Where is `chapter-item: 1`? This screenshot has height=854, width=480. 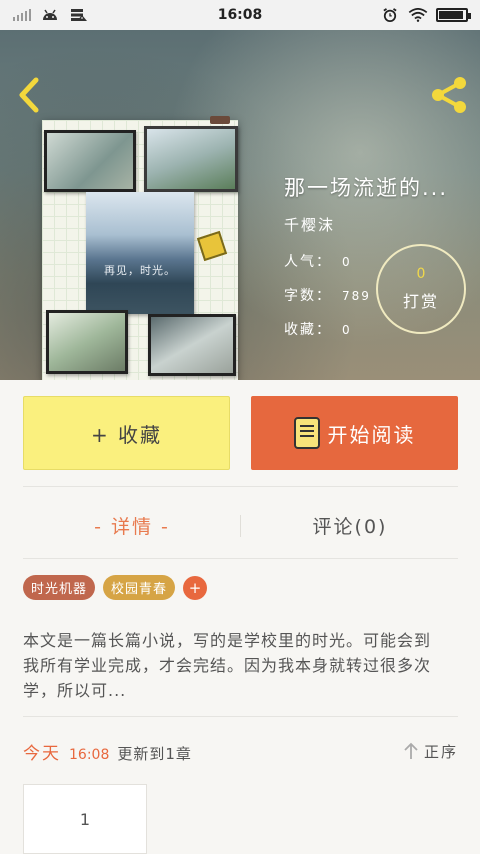 chapter-item: 1 is located at coordinates (85, 819).